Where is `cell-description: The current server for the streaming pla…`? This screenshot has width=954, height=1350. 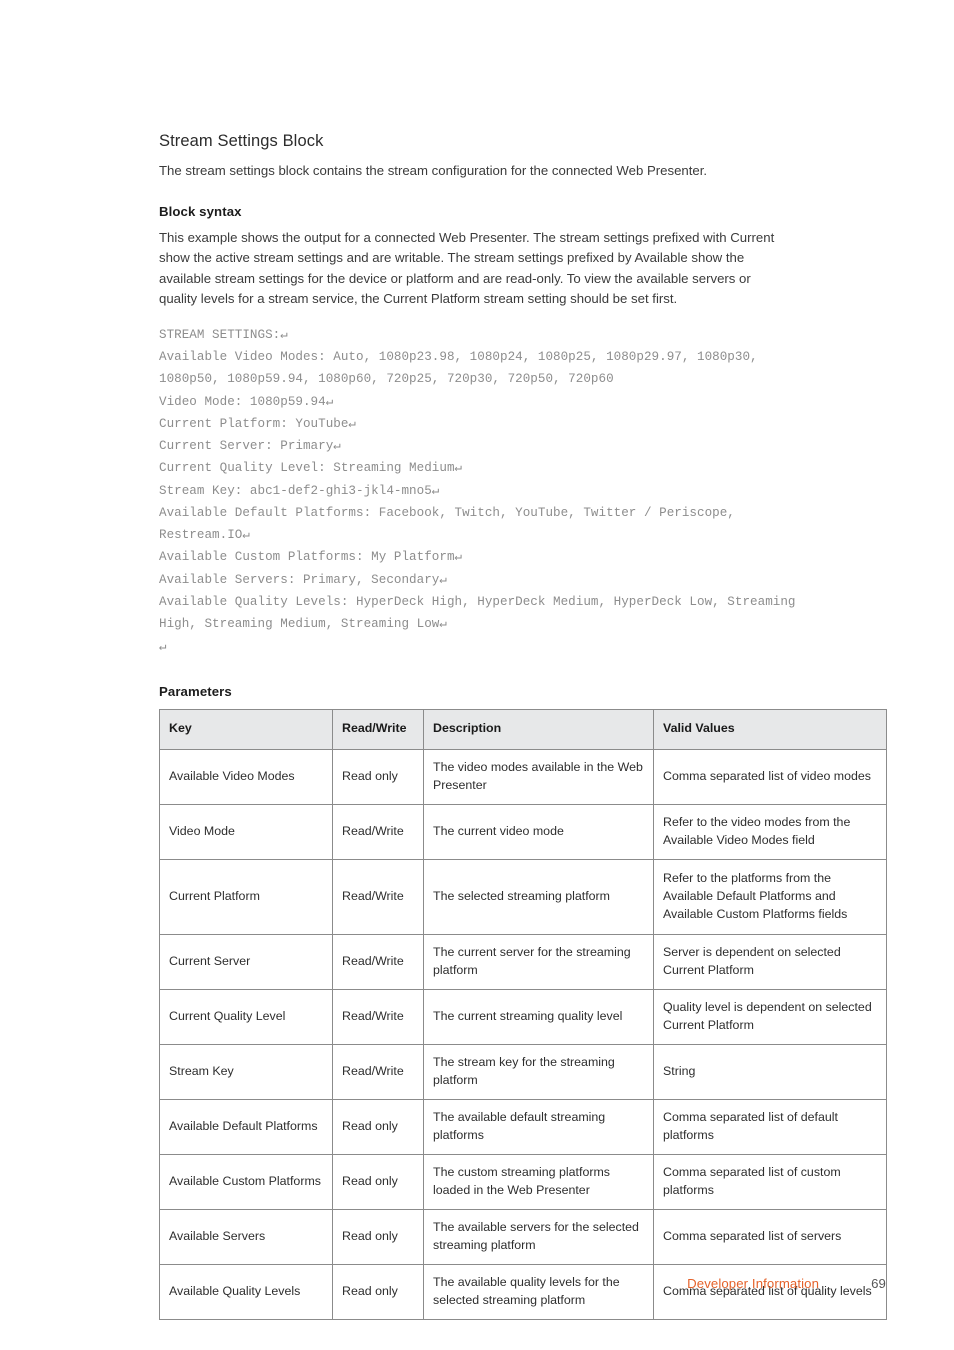 cell-description: The current server for the streaming pla… is located at coordinates (538, 961).